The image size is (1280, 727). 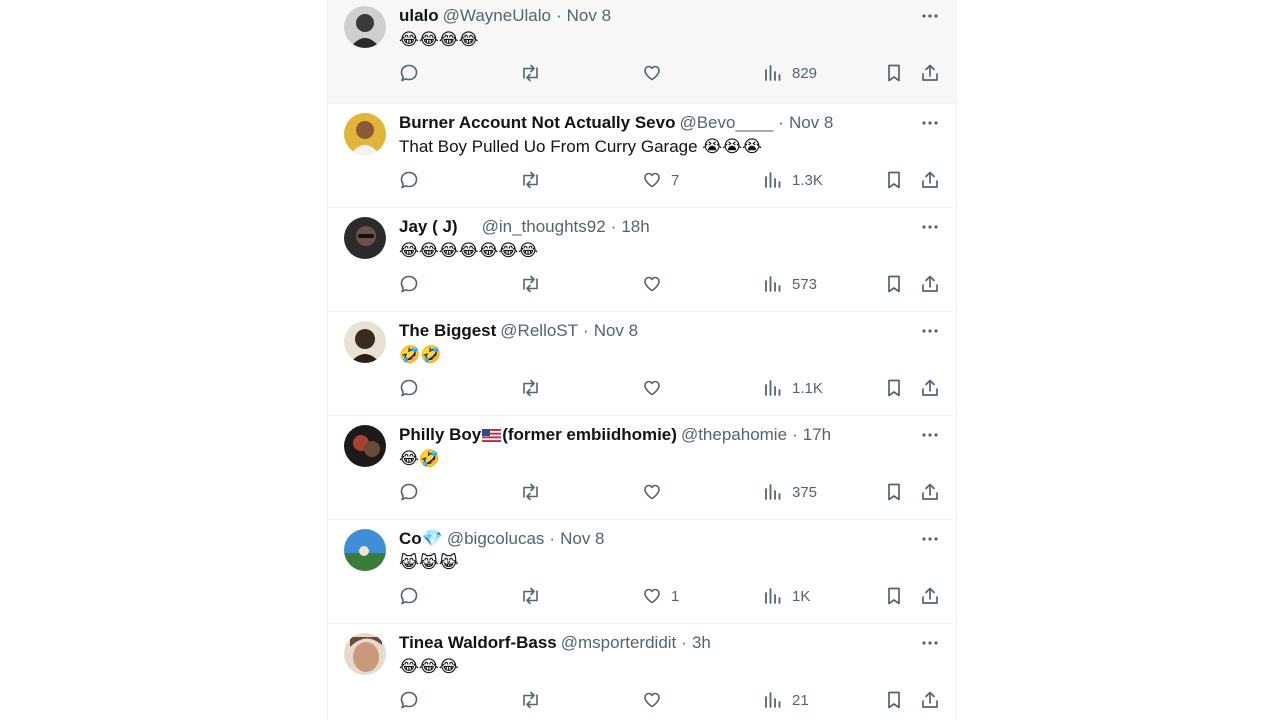 What do you see at coordinates (419, 16) in the screenshot?
I see `display-name: ulalo` at bounding box center [419, 16].